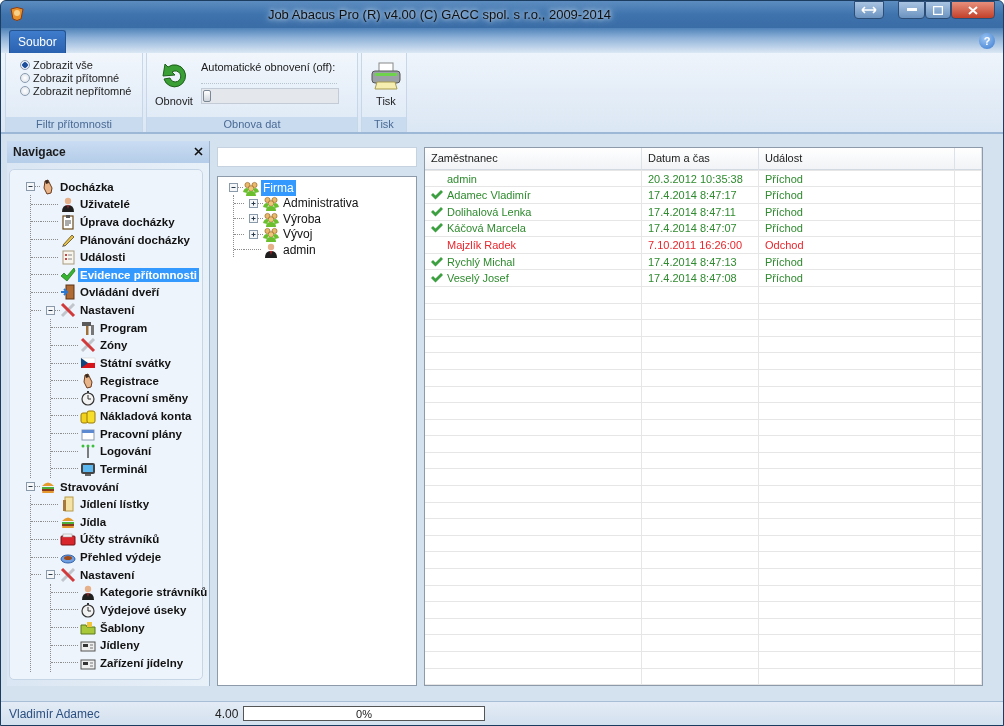  What do you see at coordinates (321, 203) in the screenshot?
I see `tree-item: Administrativa` at bounding box center [321, 203].